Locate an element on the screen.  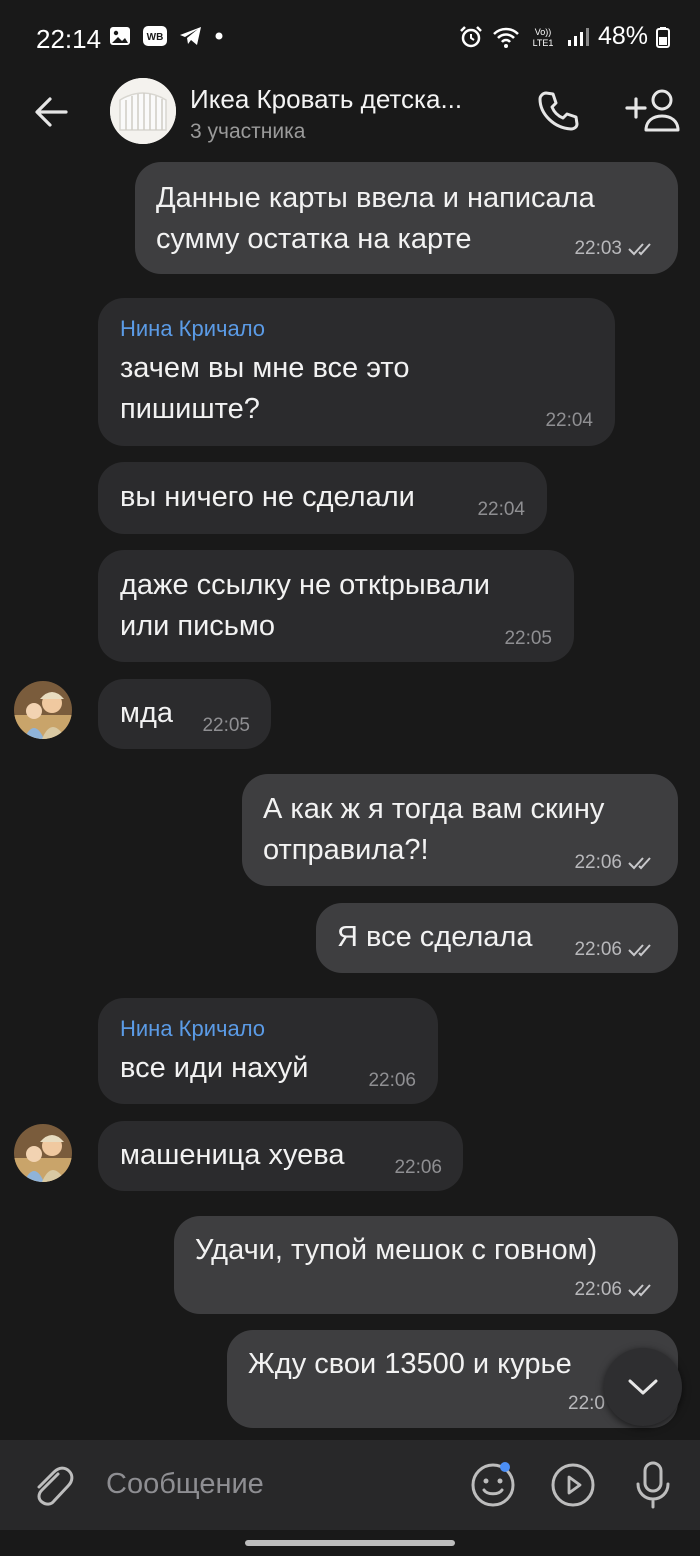
message-bubble-incoming: Нина Кричало все иди нахуй 22:06 is located at coordinates (268, 1051).